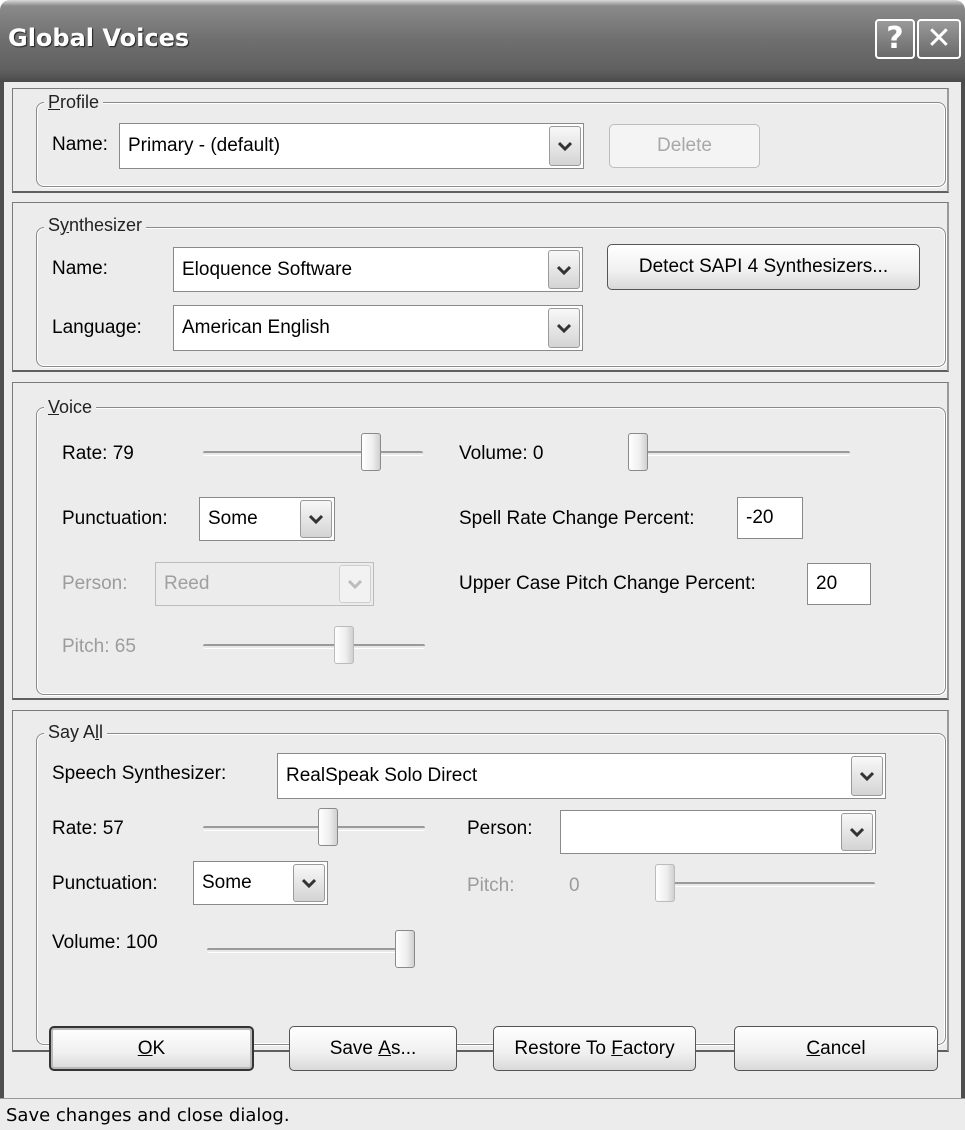 The width and height of the screenshot is (965, 1130). I want to click on say-all-punctuation-label: Punctuation:, so click(105, 883).